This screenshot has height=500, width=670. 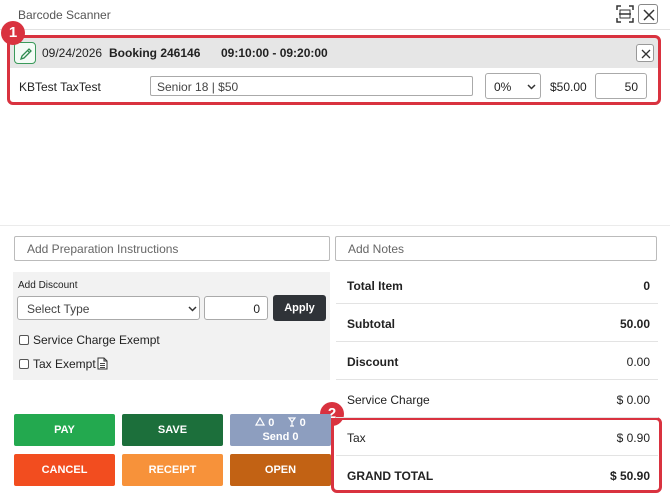 What do you see at coordinates (356, 438) in the screenshot?
I see `tax-label: Tax` at bounding box center [356, 438].